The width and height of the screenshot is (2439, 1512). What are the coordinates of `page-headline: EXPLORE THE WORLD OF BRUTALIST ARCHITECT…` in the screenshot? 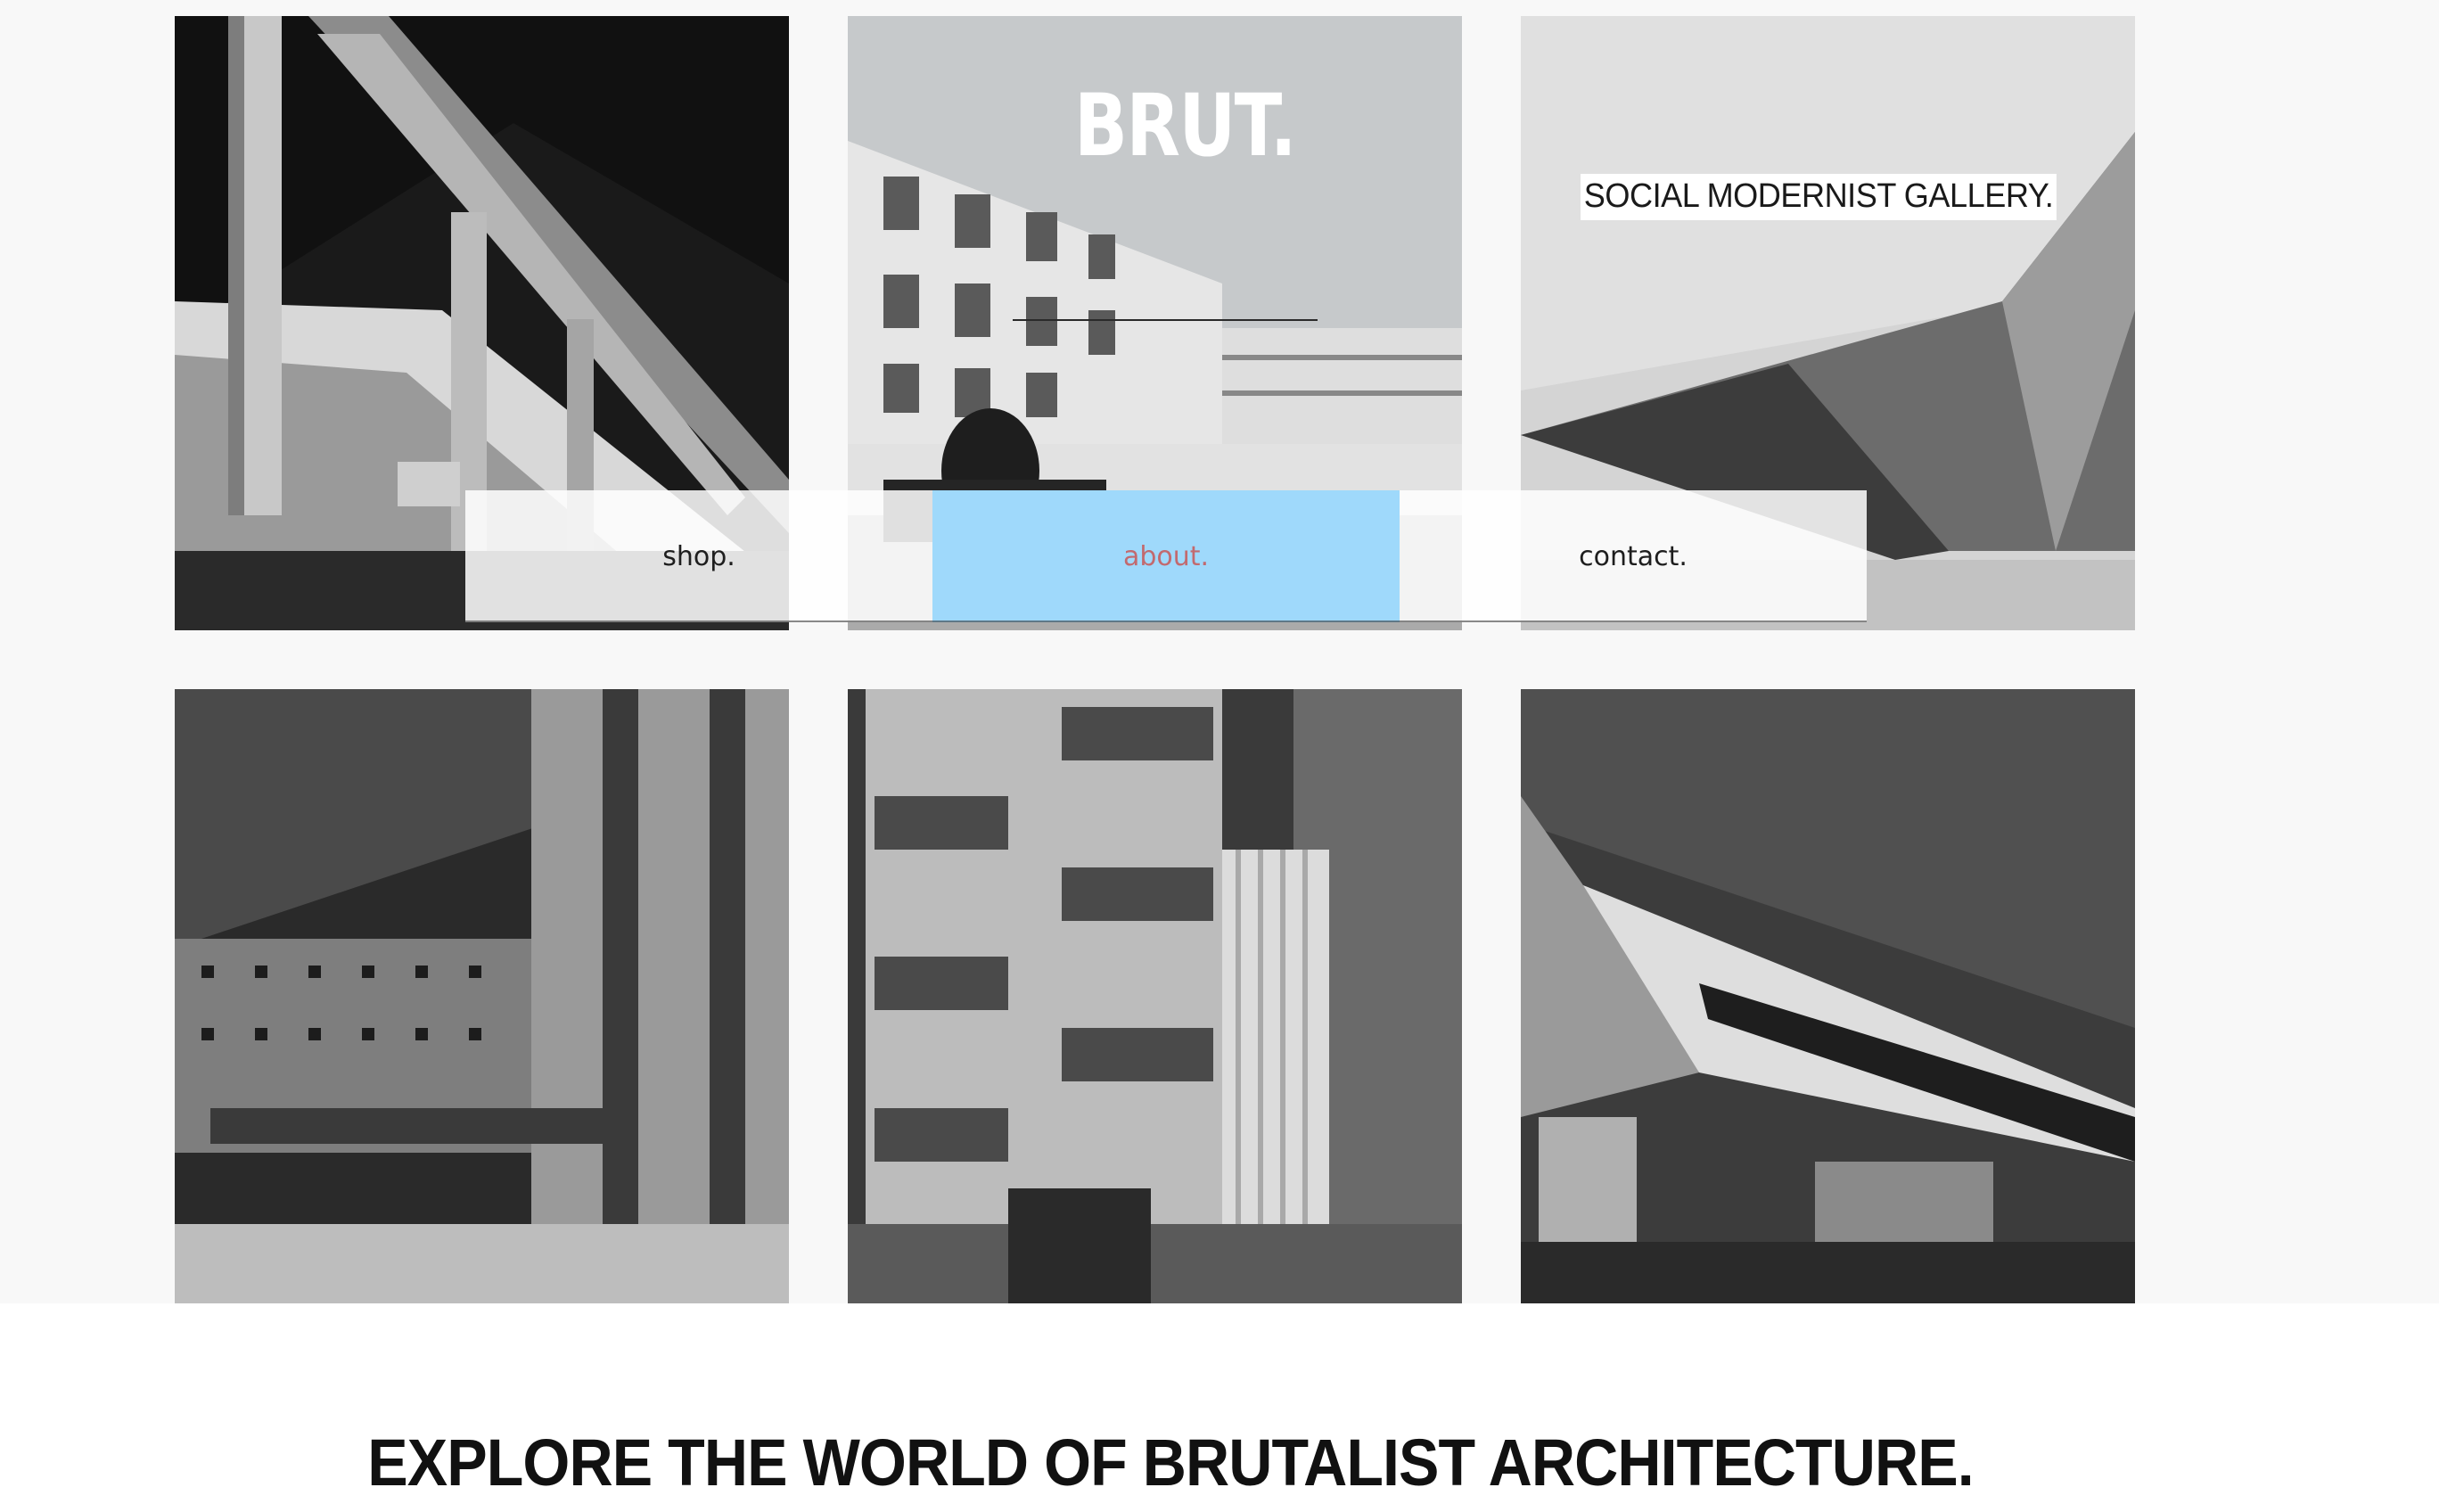 It's located at (1170, 1463).